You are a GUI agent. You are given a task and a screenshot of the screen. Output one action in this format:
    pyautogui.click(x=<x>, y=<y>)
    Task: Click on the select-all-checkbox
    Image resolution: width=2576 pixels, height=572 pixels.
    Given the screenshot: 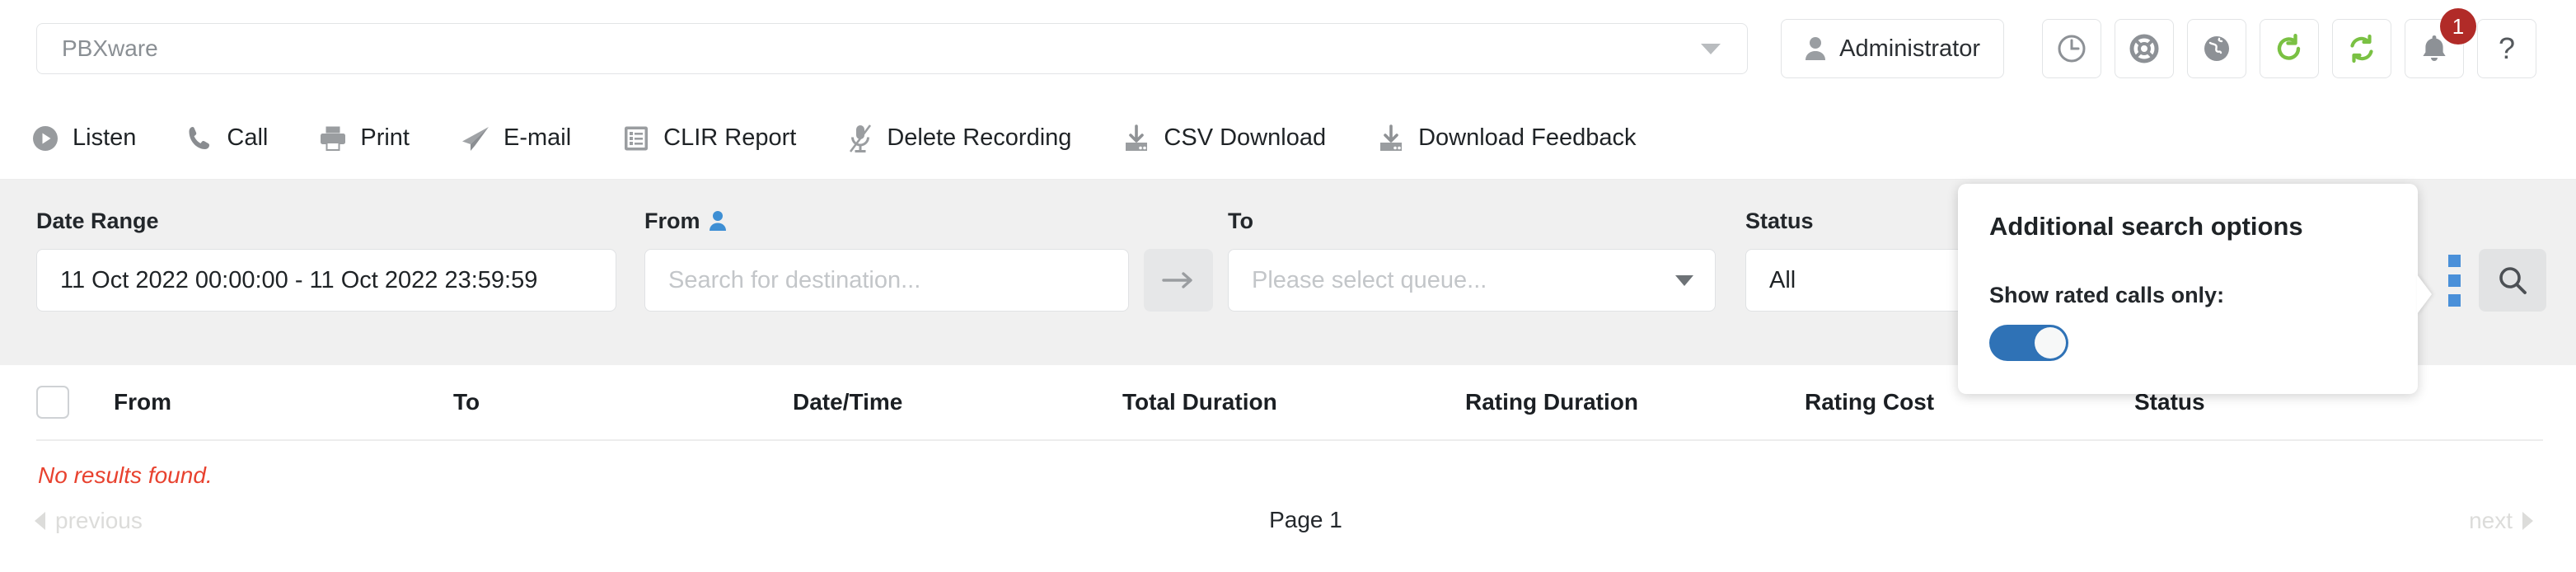 What is the action you would take?
    pyautogui.click(x=52, y=403)
    